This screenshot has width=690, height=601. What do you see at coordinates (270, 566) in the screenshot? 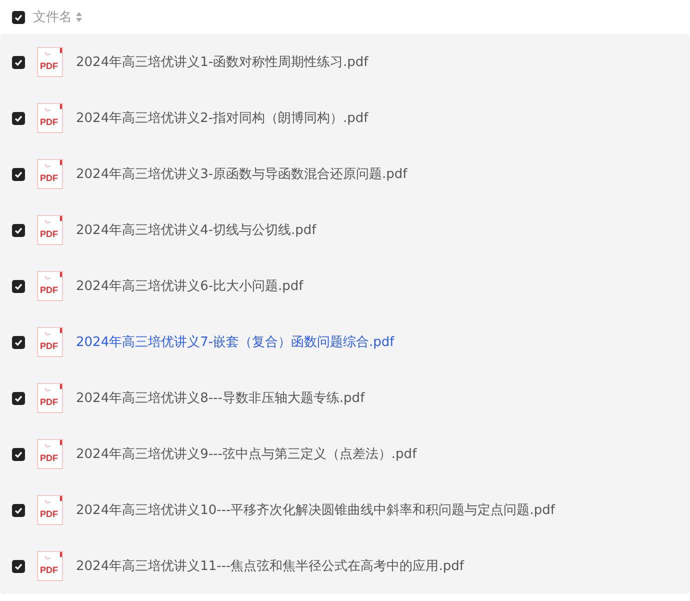
I see `file-name-link: 2024年高三培优讲义11---焦点弦和焦半径公式在高考中的应用.pdf` at bounding box center [270, 566].